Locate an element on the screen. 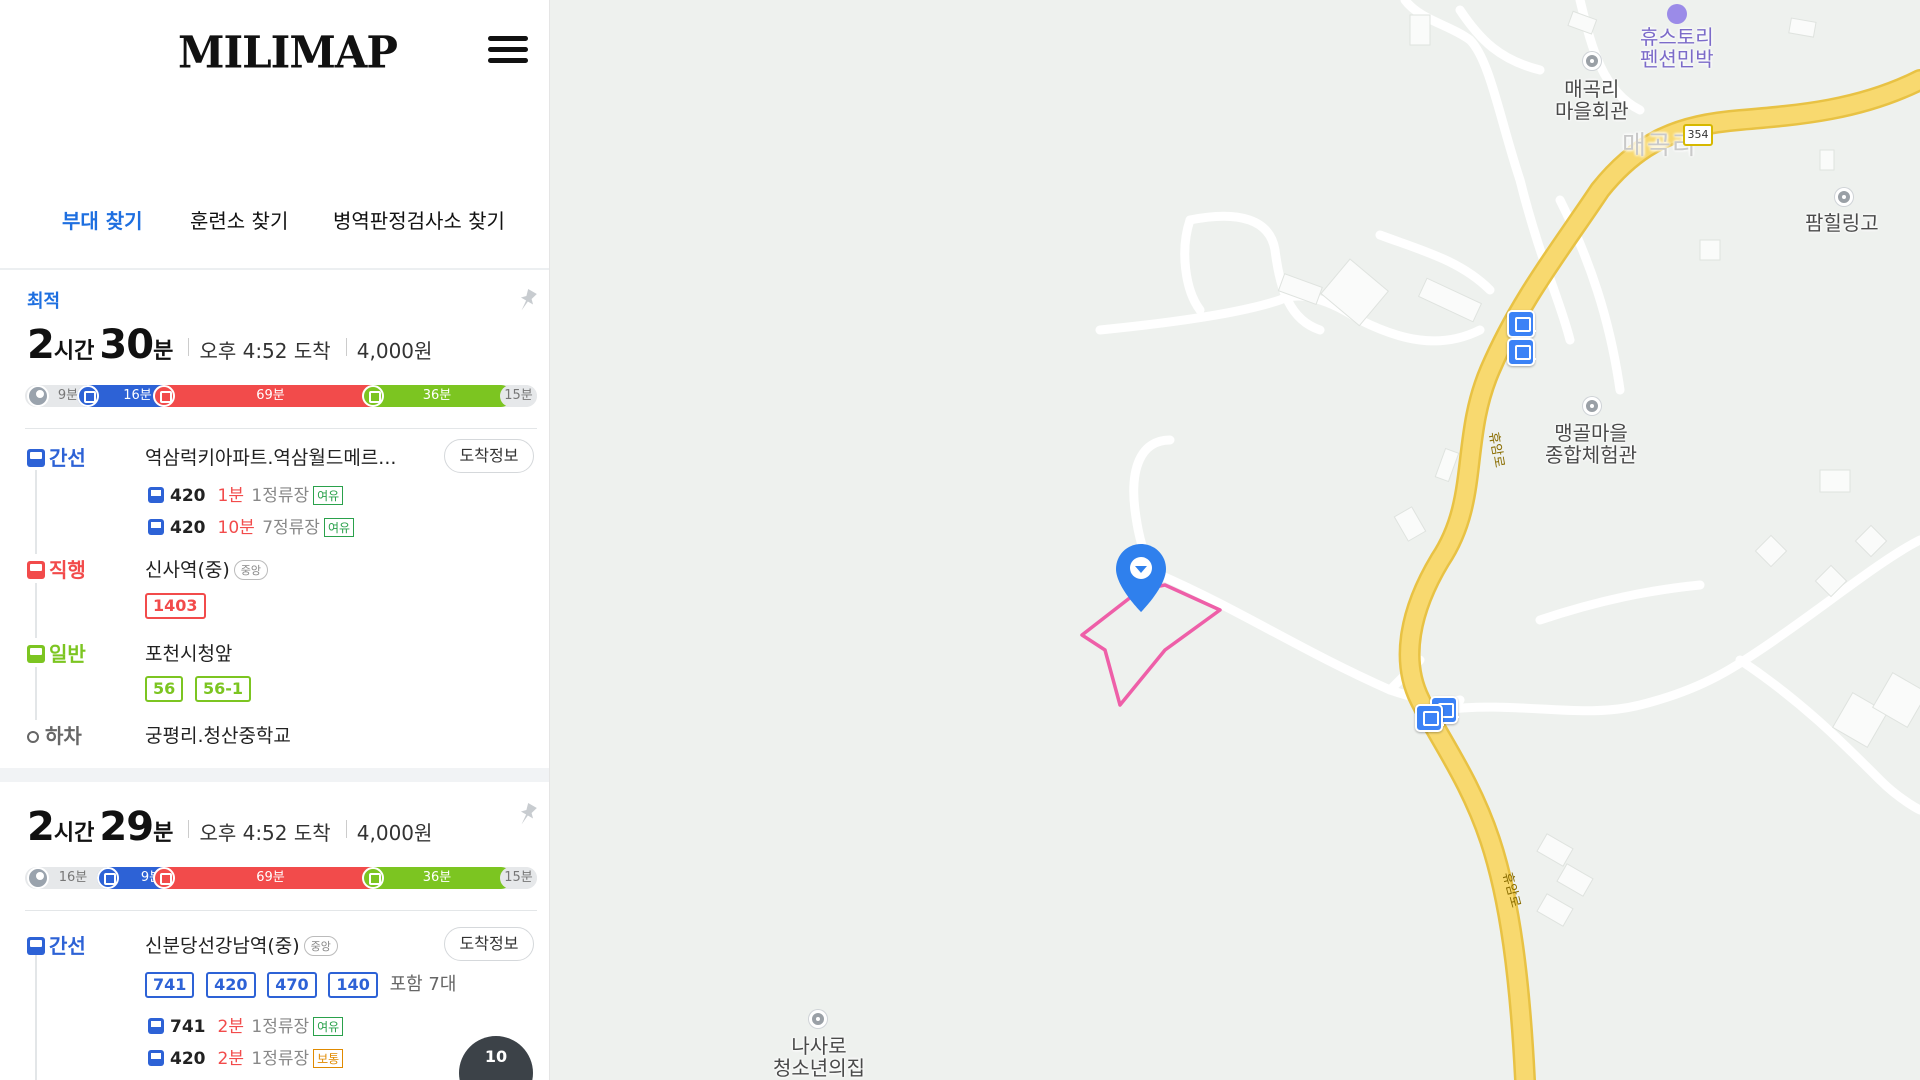 Image resolution: width=1920 pixels, height=1080 pixels. station-name: 신사역(중) 중앙 is located at coordinates (206, 568).